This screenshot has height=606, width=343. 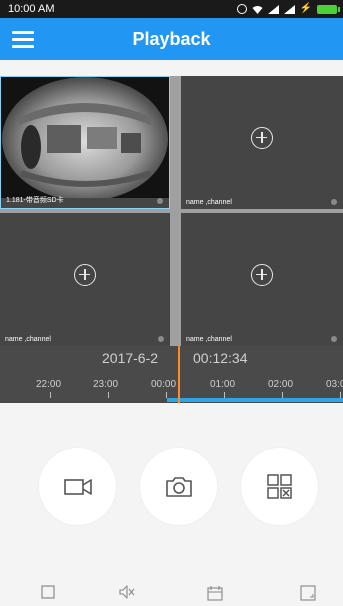 I want to click on timeline-cursor, so click(x=179, y=374).